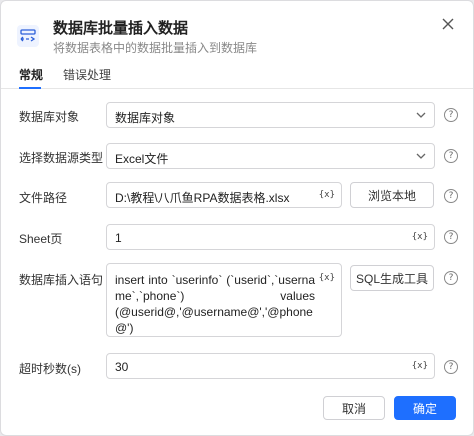  Describe the element at coordinates (30, 88) in the screenshot. I see `active-tab-indicator` at that location.